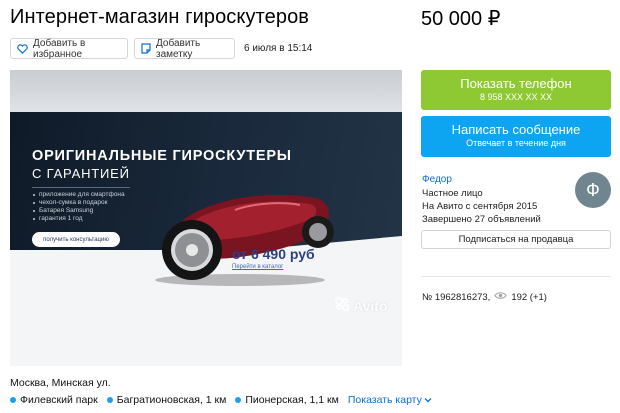 The width and height of the screenshot is (620, 413). I want to click on ad-meta: № 1962816273, 192 (+1), so click(484, 297).